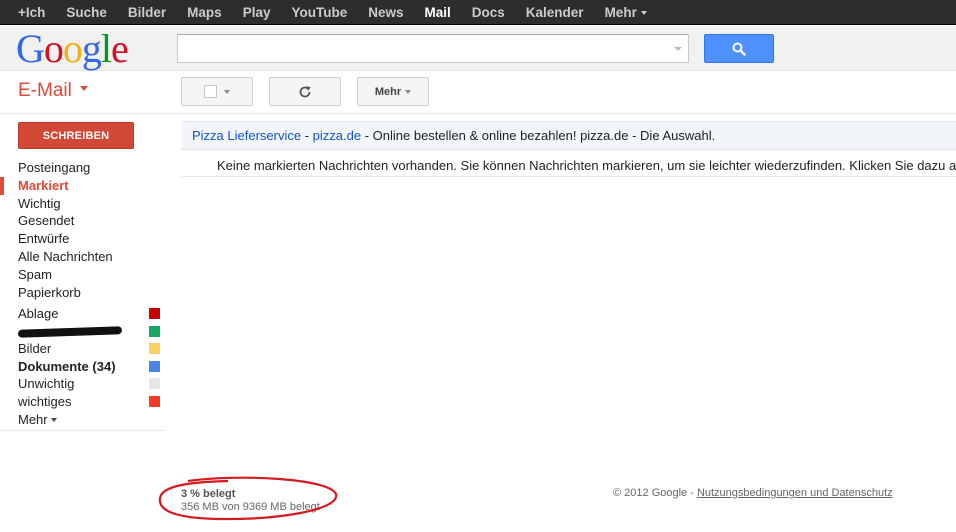  I want to click on label-item: Ablage, so click(82, 314).